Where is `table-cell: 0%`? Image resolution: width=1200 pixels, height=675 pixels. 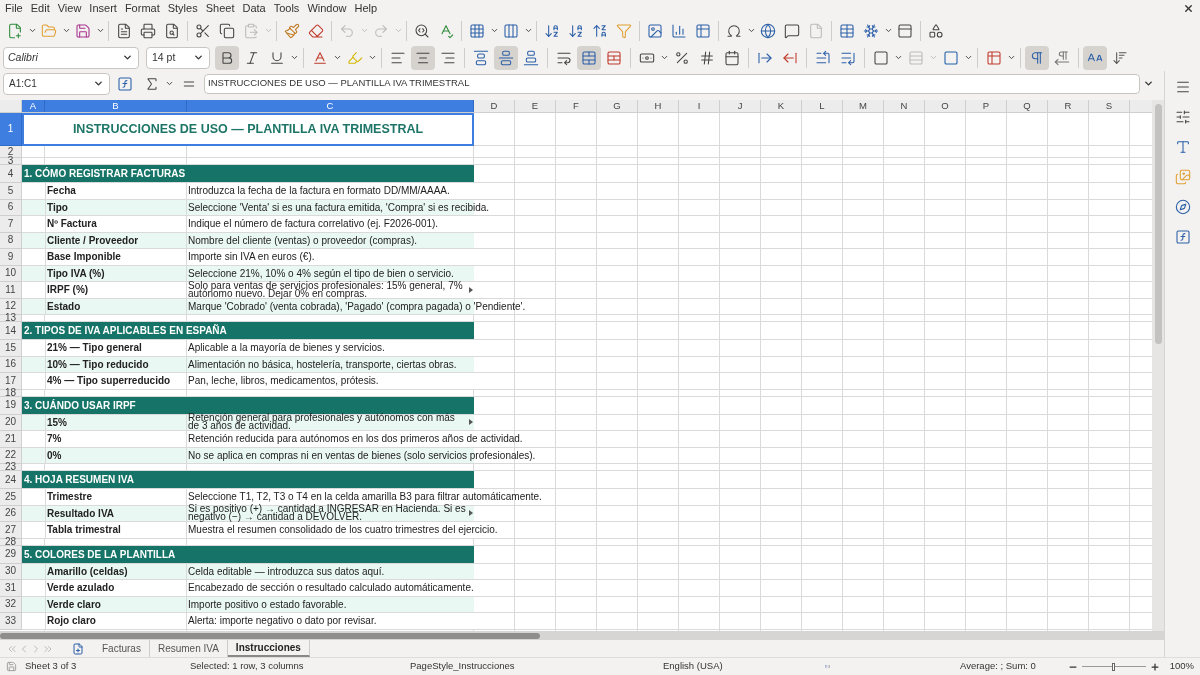 table-cell: 0% is located at coordinates (116, 455).